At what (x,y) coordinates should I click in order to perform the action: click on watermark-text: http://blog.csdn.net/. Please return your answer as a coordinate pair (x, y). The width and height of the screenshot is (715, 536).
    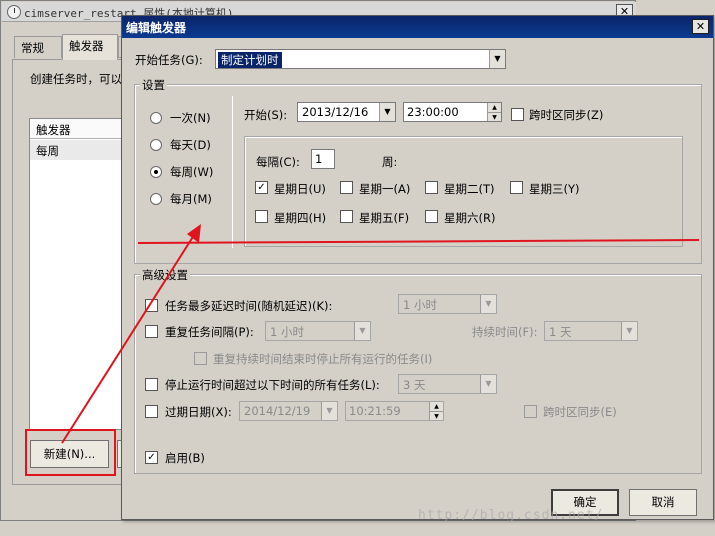
    Looking at the image, I should click on (511, 515).